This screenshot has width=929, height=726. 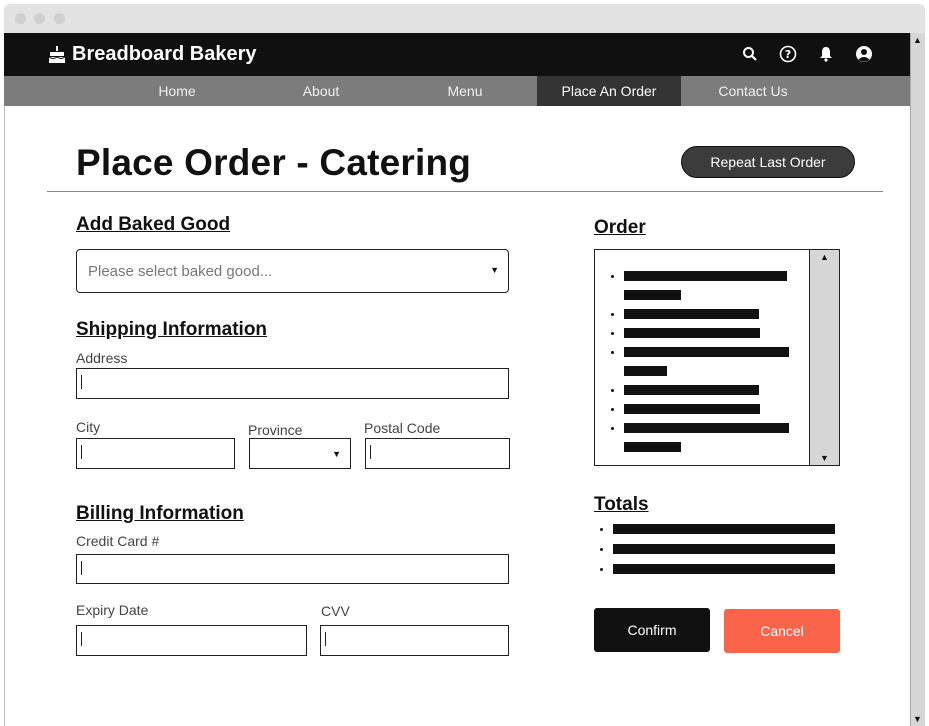 What do you see at coordinates (172, 329) in the screenshot?
I see `shipping-heading: Shipping Information` at bounding box center [172, 329].